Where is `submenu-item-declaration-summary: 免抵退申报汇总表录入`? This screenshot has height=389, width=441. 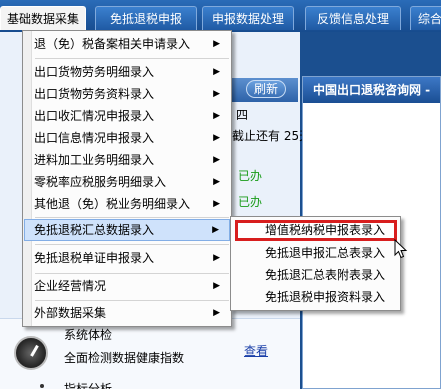
submenu-item-declaration-summary: 免抵退申报汇总表录入 is located at coordinates (316, 253).